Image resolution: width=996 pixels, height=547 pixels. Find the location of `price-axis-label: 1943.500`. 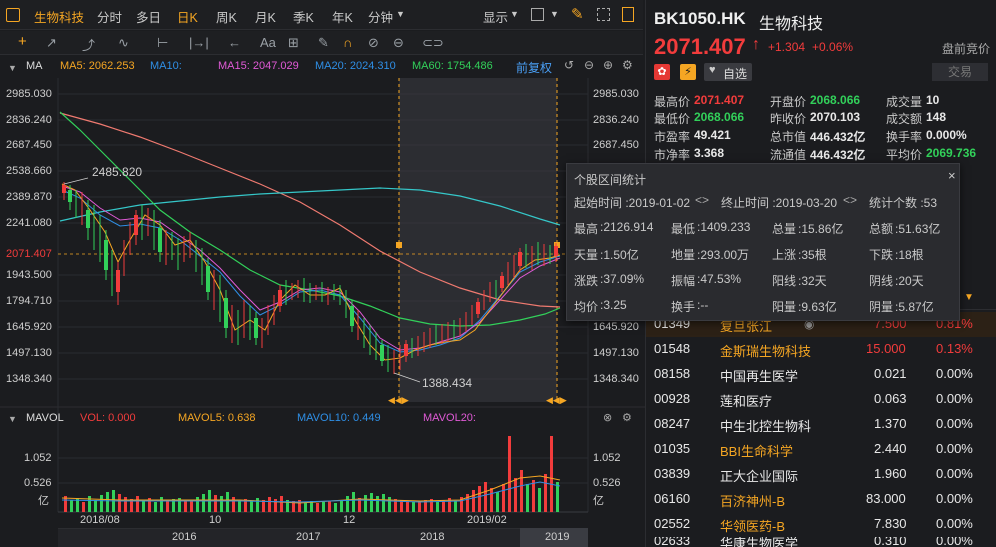

price-axis-label: 1943.500 is located at coordinates (29, 275).